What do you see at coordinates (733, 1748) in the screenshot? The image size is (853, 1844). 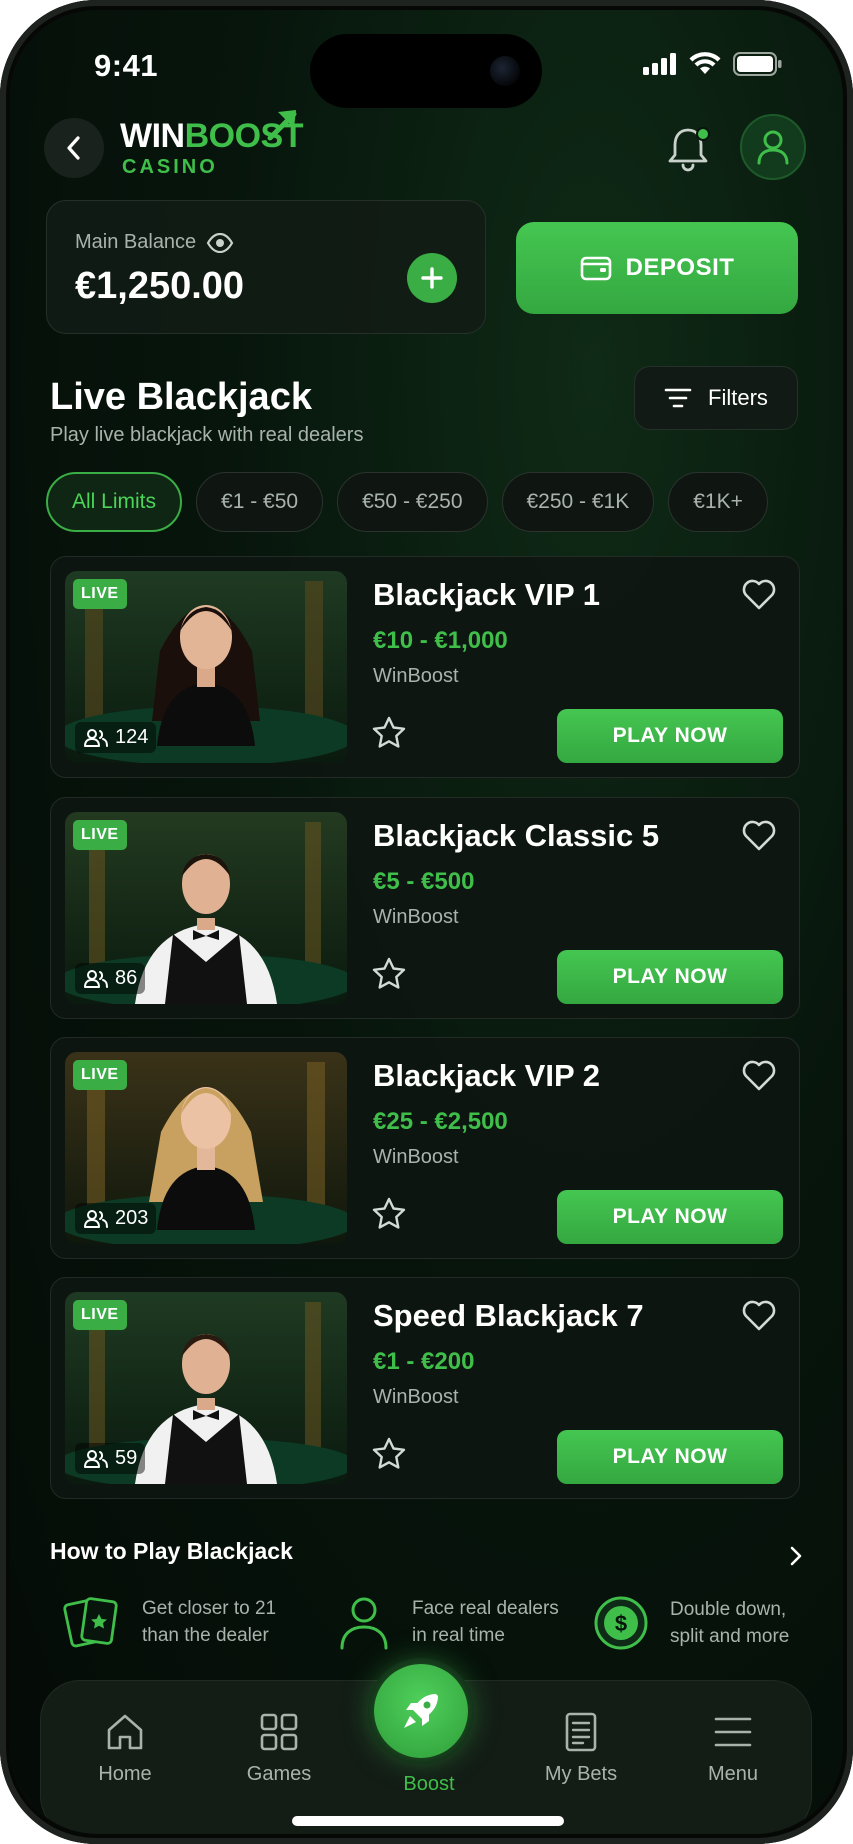 I see `nav-menu: Menu` at bounding box center [733, 1748].